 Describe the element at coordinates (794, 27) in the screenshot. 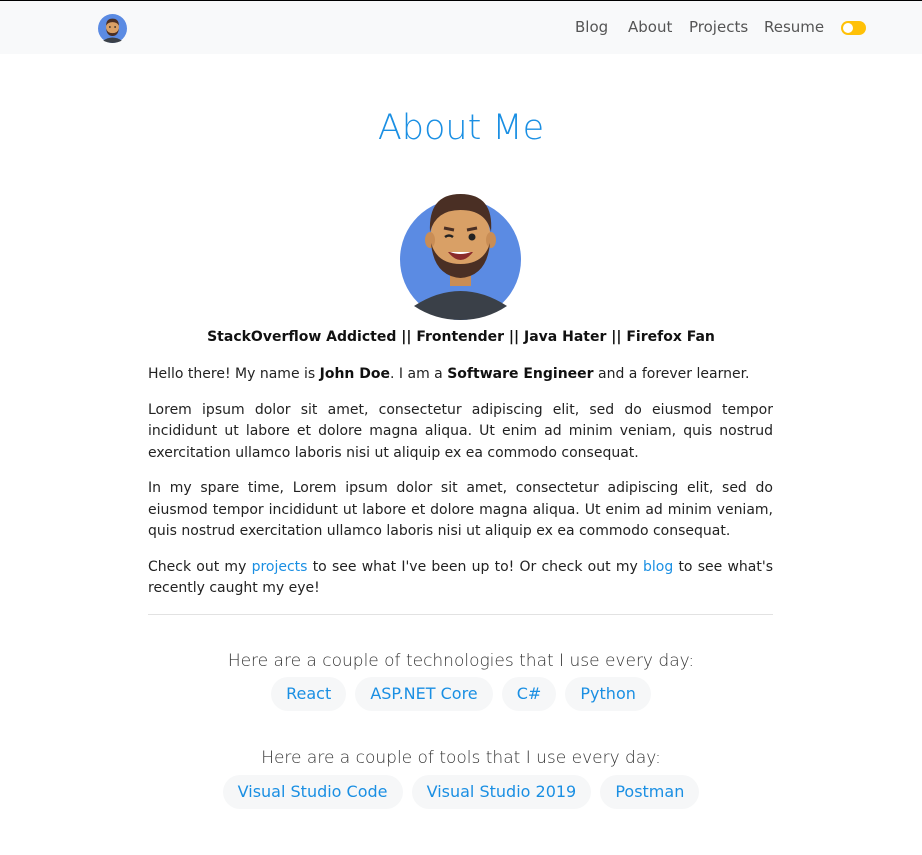

I see `nav-link-resume: Resume` at that location.